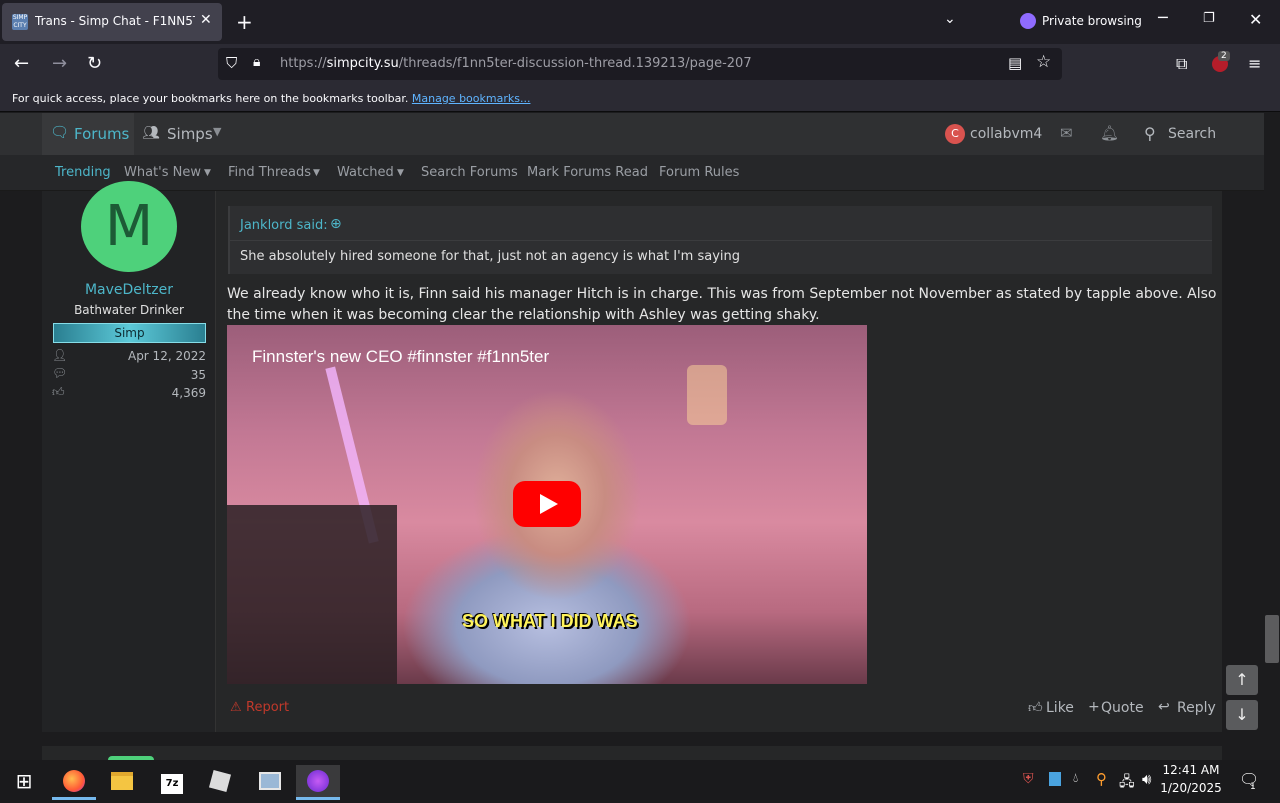  Describe the element at coordinates (188, 393) in the screenshot. I see `reactions-count: 4,369` at that location.